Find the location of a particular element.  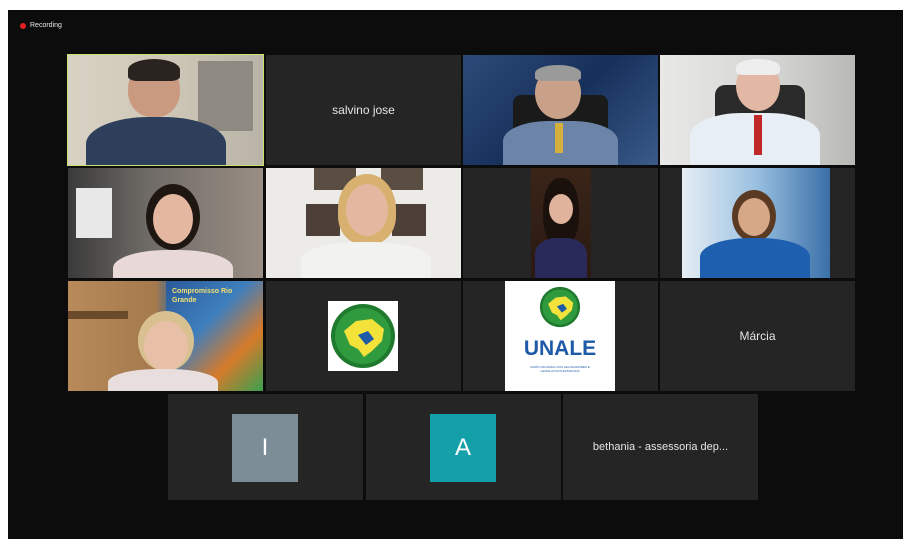

video-tile: salvino jose is located at coordinates (363, 110).